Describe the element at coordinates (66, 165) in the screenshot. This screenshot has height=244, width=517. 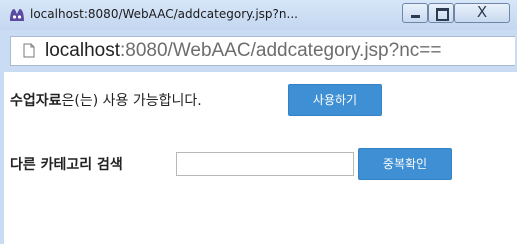
I see `search-label: 다른 카테고리 검색` at that location.